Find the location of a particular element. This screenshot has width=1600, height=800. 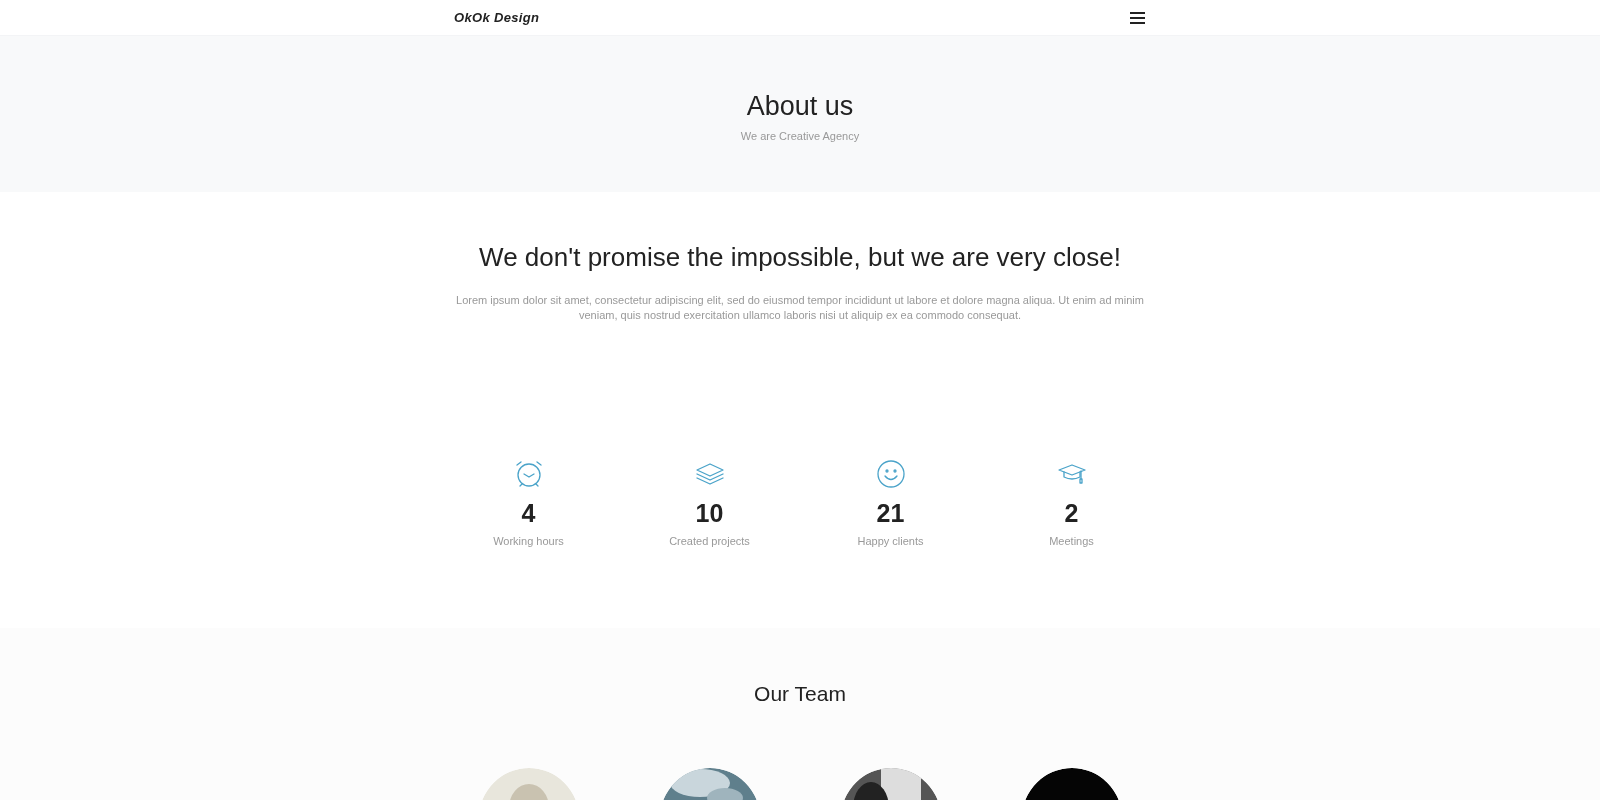

stat-label: Meetings is located at coordinates (1071, 542).